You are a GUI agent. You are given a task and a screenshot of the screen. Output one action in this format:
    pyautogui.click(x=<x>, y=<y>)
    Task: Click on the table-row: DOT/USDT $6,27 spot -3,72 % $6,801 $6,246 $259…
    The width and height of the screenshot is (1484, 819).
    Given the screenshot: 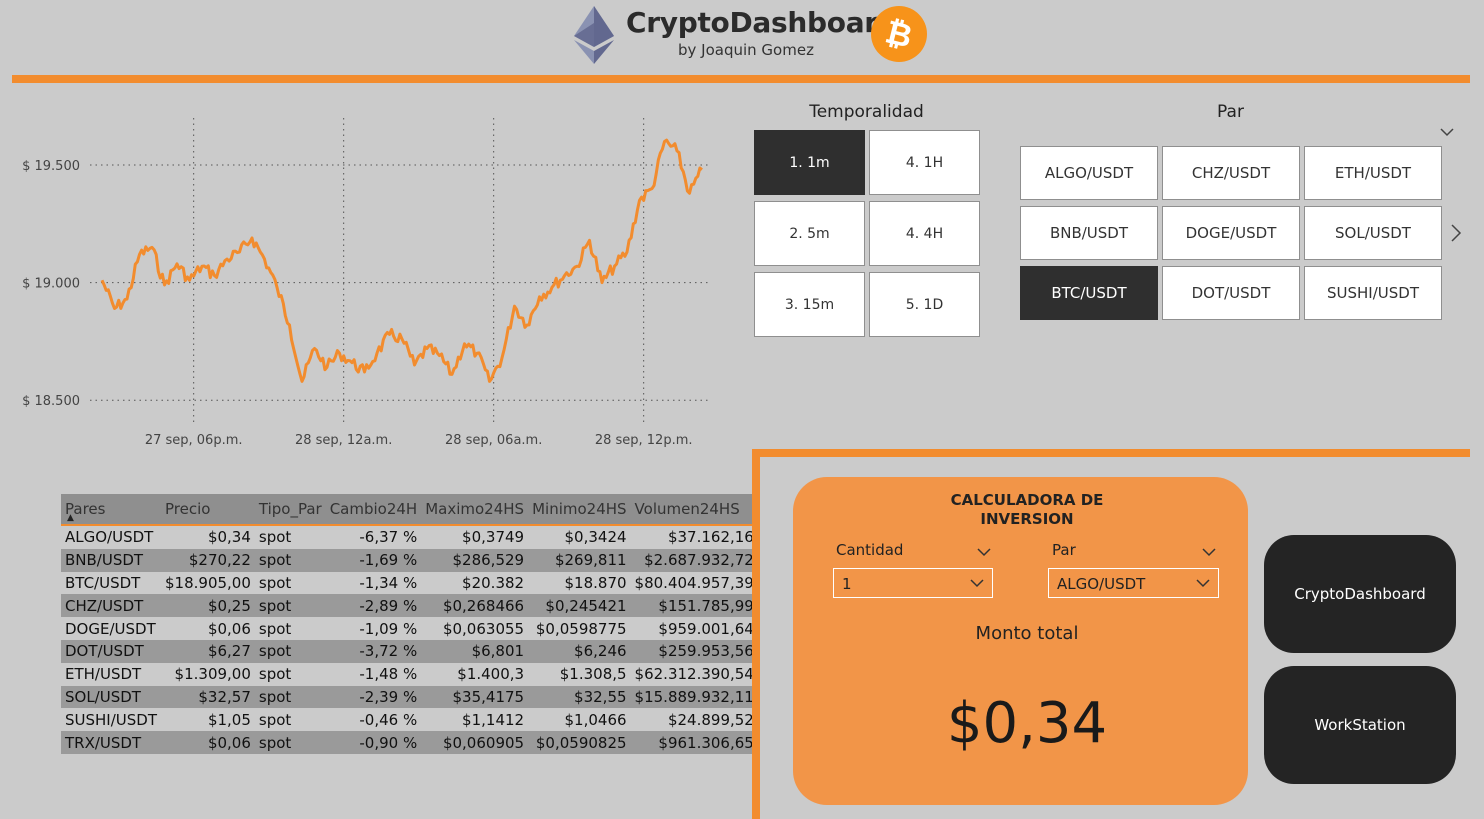 What is the action you would take?
    pyautogui.click(x=409, y=651)
    